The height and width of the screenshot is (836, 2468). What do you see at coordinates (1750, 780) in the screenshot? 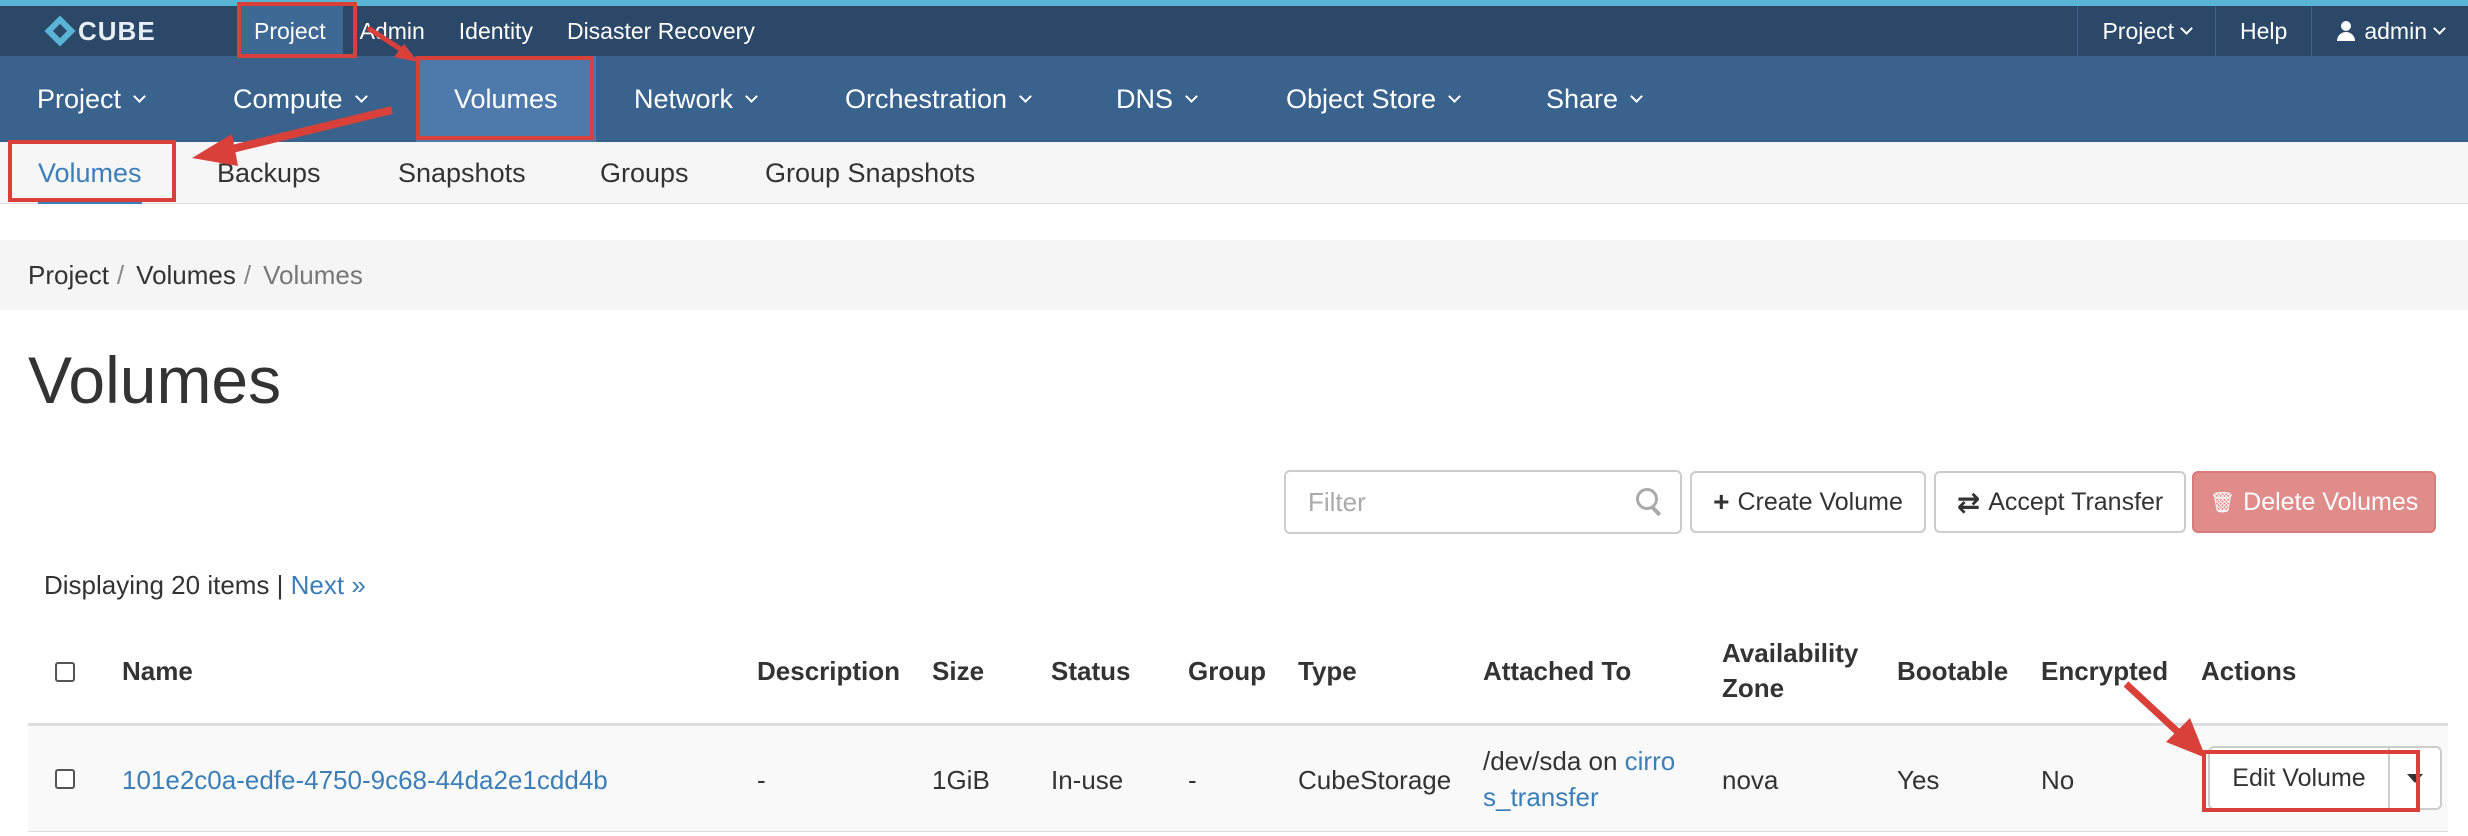
I see `volume-availability-zone: nova` at bounding box center [1750, 780].